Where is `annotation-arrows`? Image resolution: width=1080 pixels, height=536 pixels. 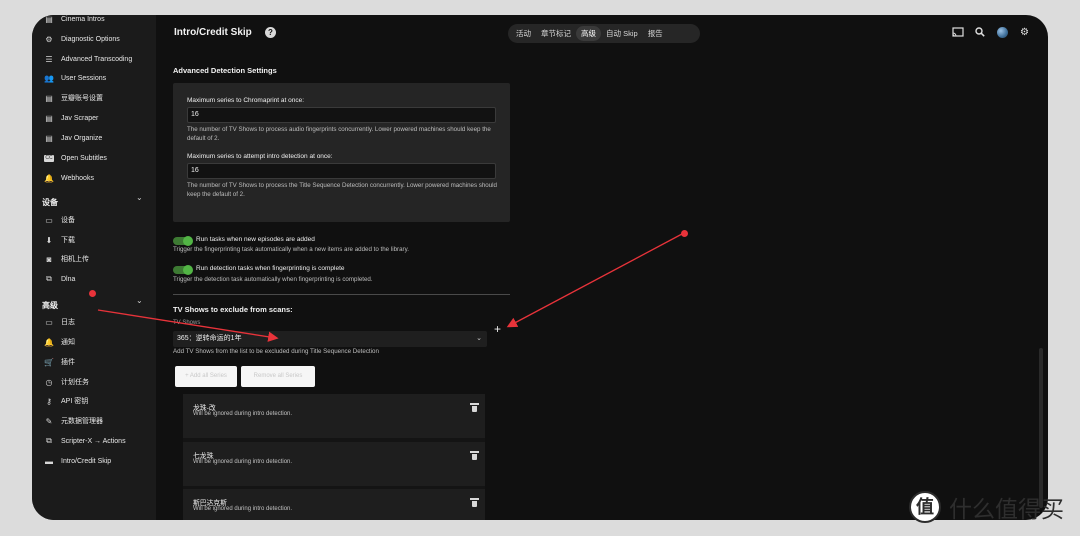 annotation-arrows is located at coordinates (390, 287).